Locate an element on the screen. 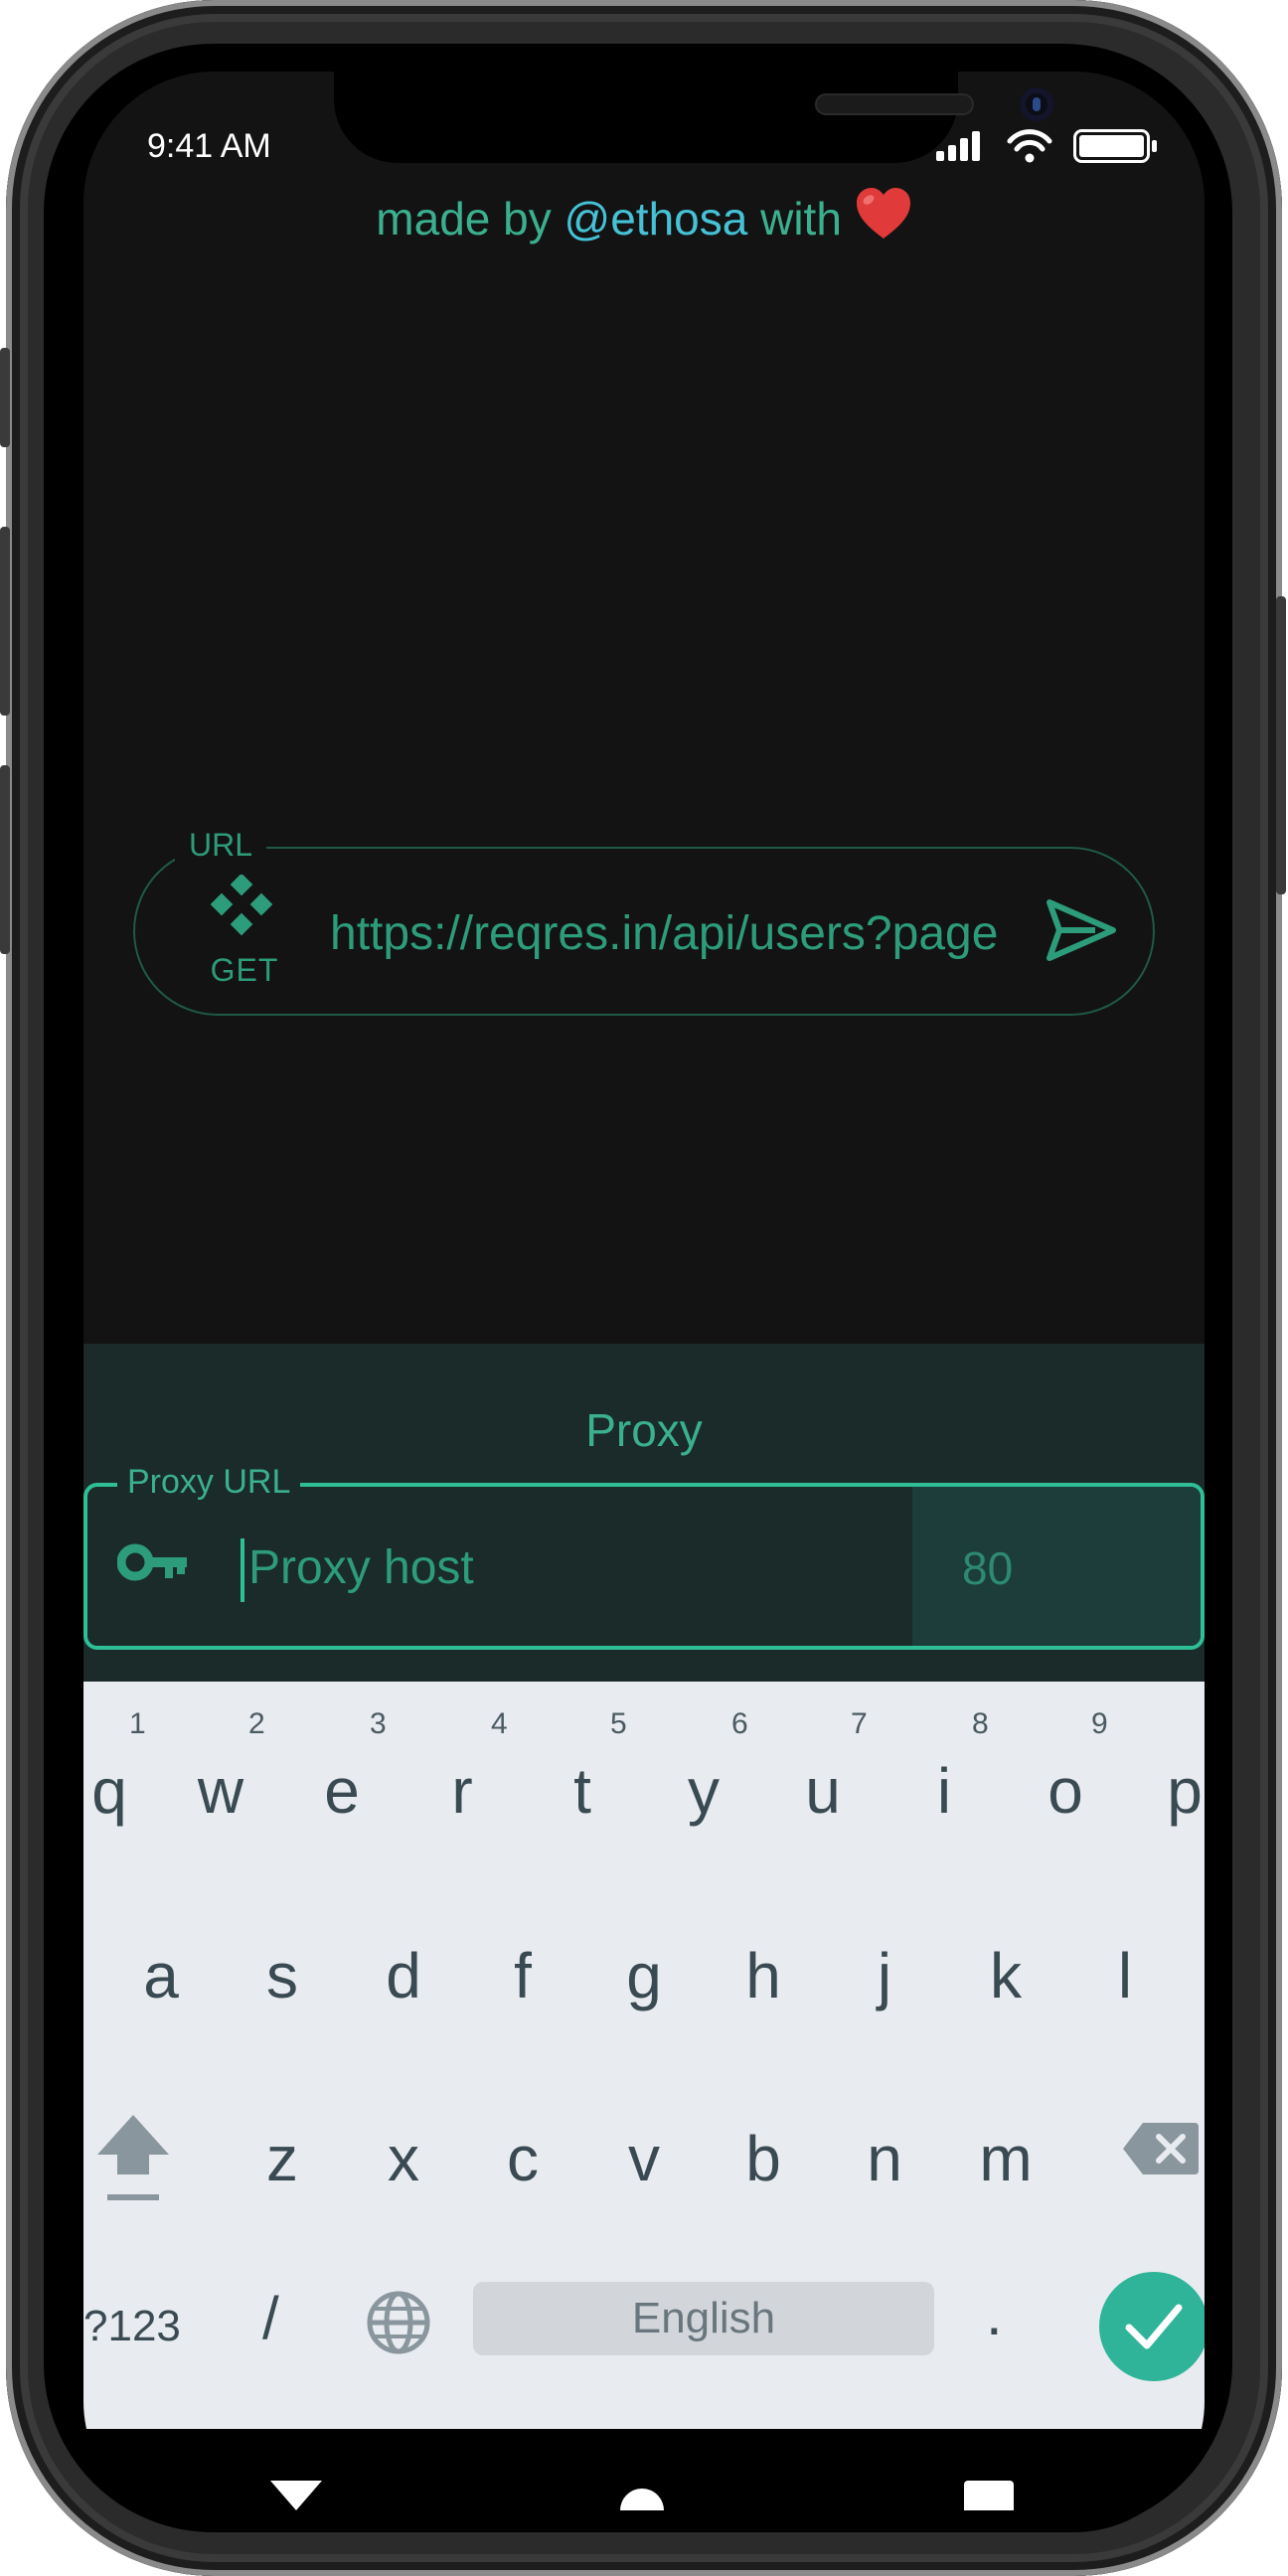 This screenshot has height=2576, width=1288. checkmark-icon is located at coordinates (1154, 2326).